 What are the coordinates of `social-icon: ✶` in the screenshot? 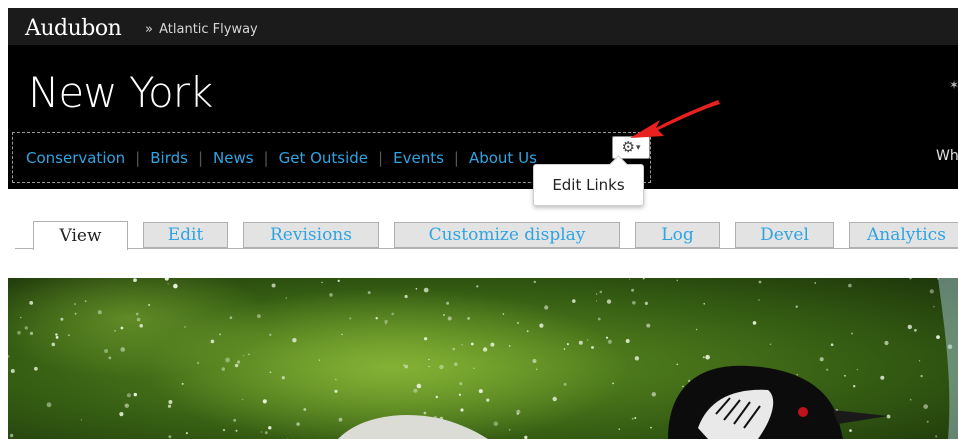 It's located at (953, 85).